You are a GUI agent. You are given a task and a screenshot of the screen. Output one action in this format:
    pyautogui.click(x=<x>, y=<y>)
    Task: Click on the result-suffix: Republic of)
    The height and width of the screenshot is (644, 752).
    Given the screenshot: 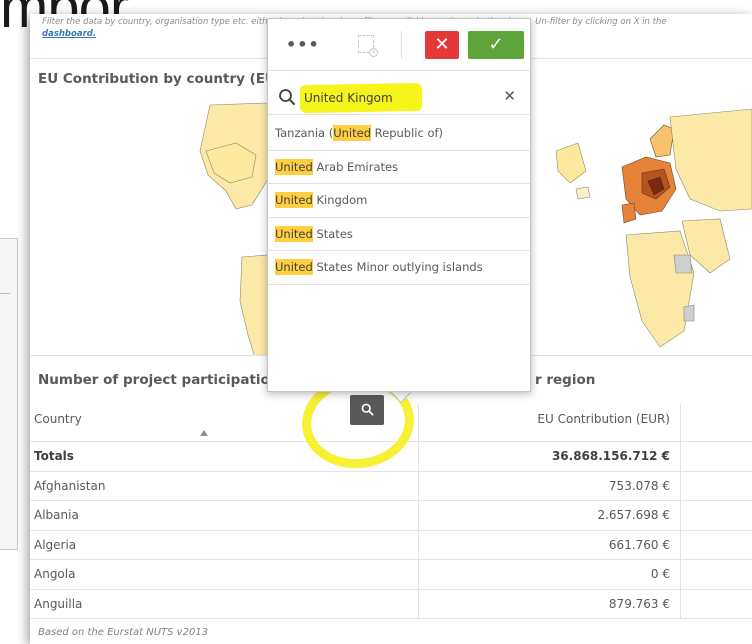 What is the action you would take?
    pyautogui.click(x=407, y=133)
    